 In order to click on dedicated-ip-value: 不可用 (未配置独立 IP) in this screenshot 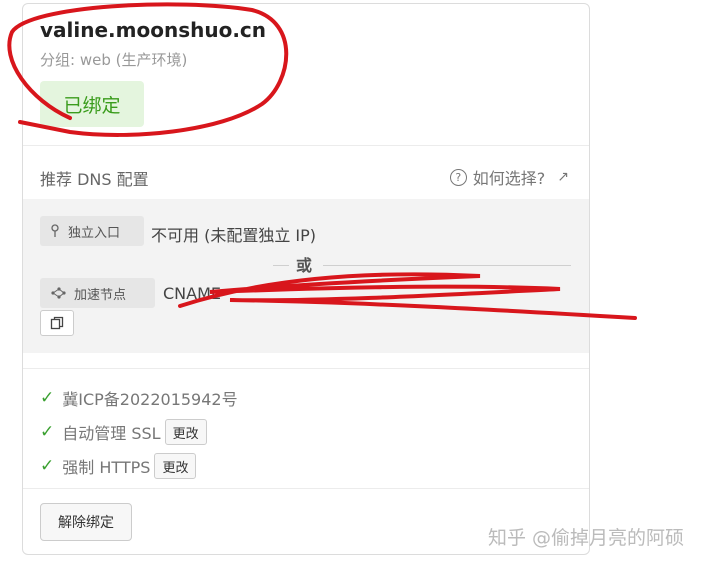, I will do `click(234, 235)`.